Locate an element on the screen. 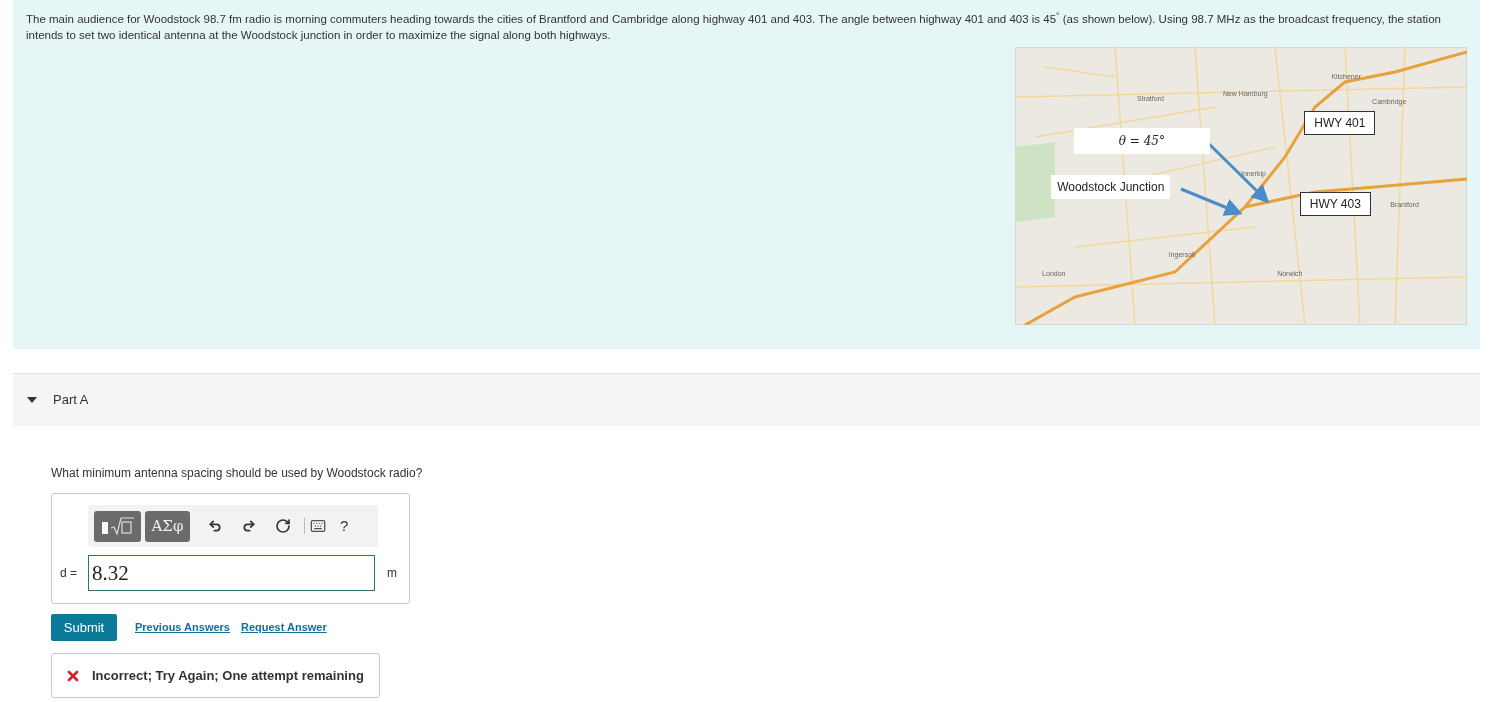 The height and width of the screenshot is (702, 1512). highway-label: HWY 401 is located at coordinates (1340, 122).